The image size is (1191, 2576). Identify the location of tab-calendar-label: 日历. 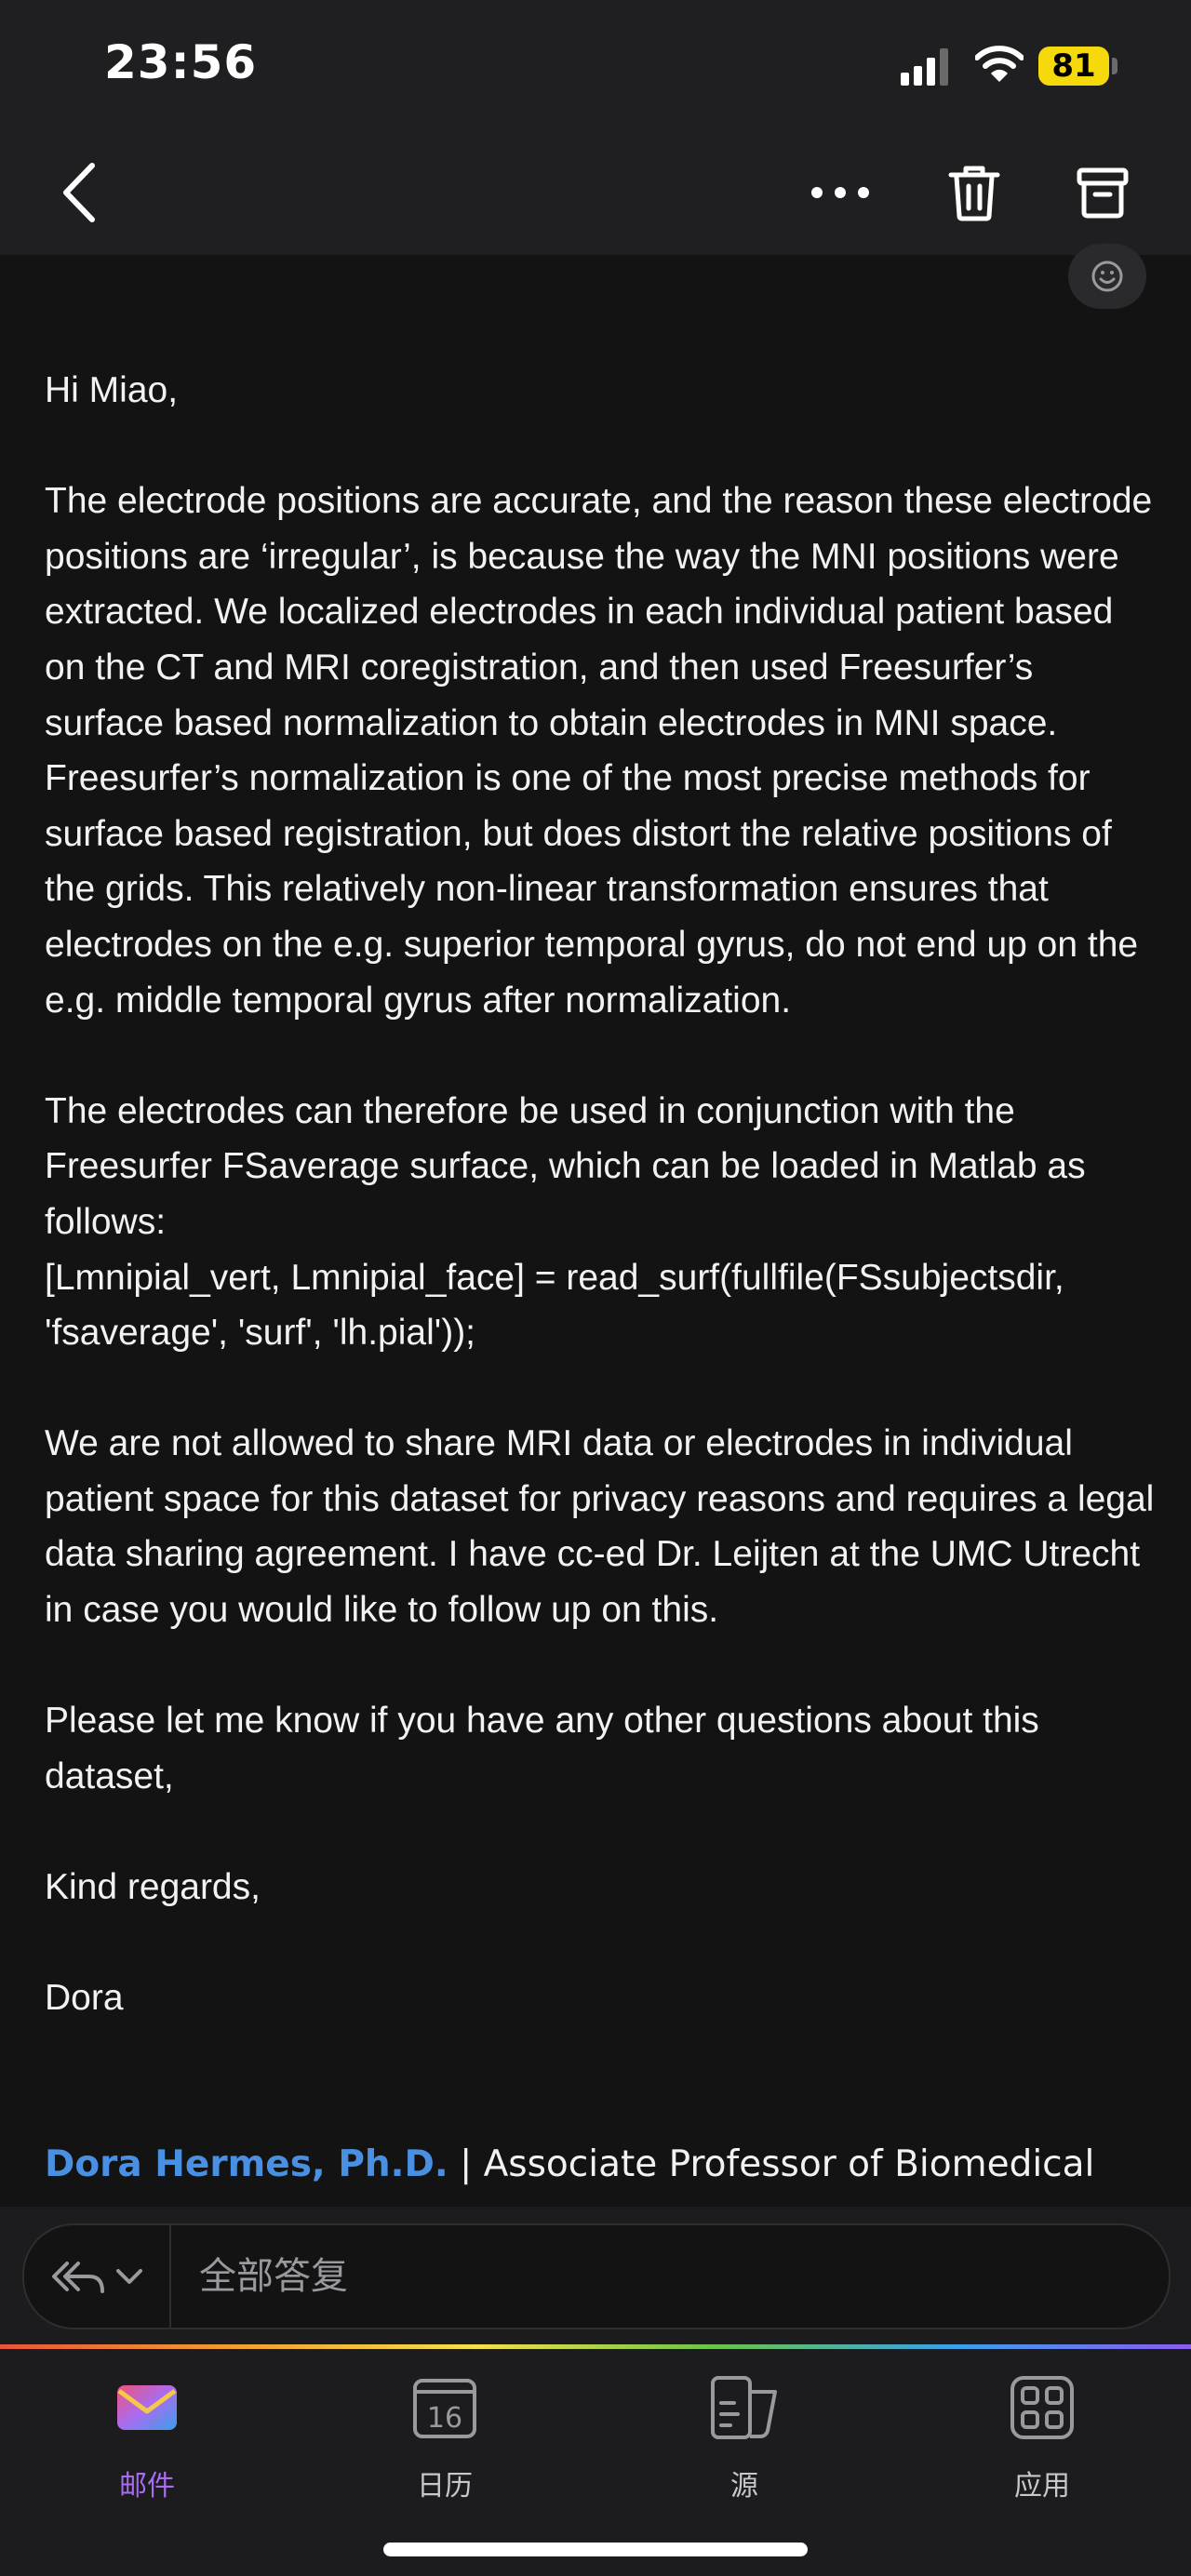
(445, 2486).